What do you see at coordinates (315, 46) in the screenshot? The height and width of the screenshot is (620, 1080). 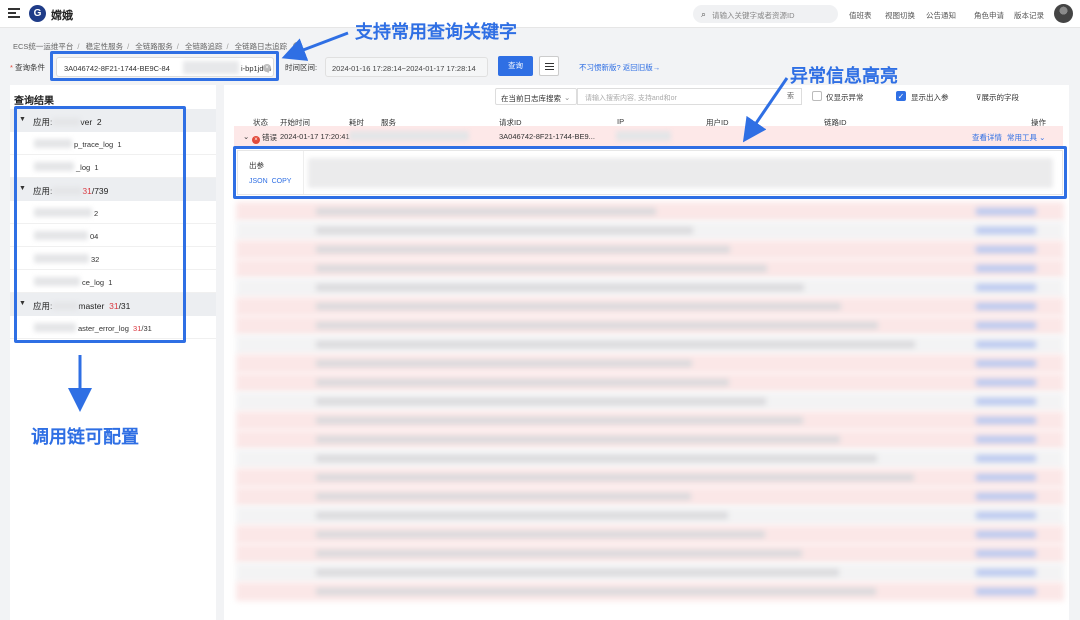 I see `arrow-to-query` at bounding box center [315, 46].